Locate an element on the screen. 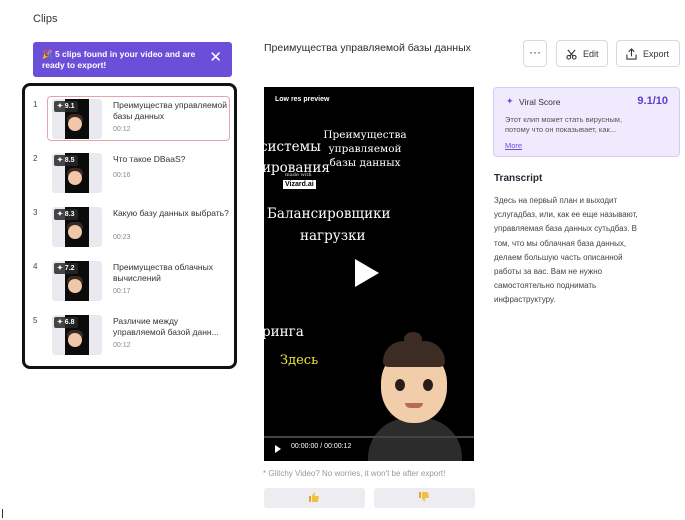  caption-line: нагрузки is located at coordinates (333, 236).